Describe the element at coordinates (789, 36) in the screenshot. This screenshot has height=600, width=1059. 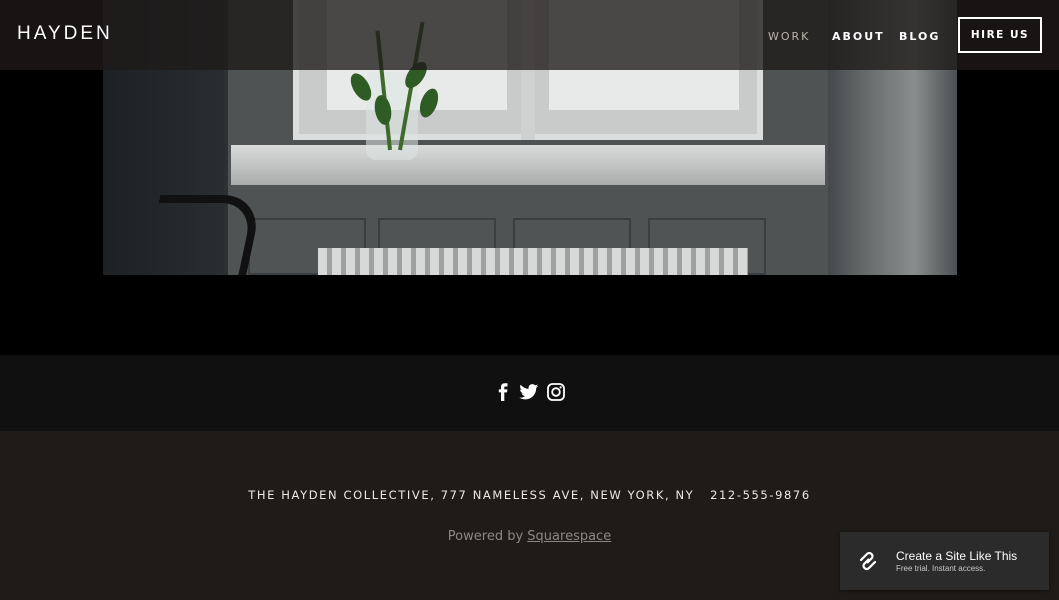
I see `nav-work: WORK` at that location.